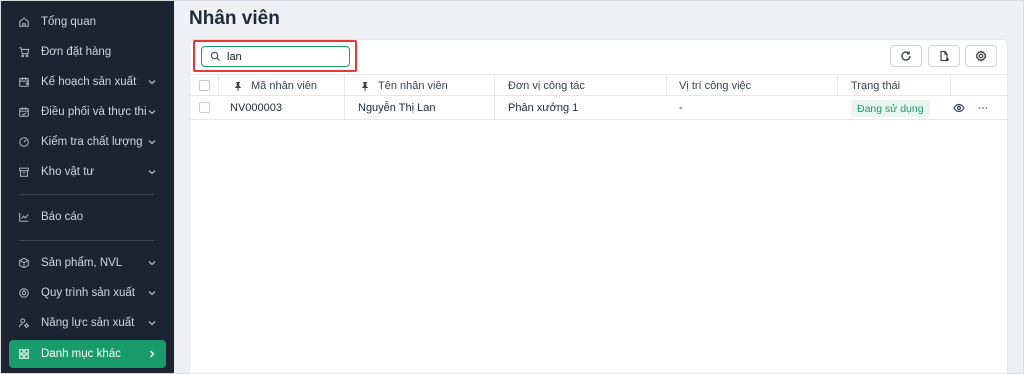 Image resolution: width=1024 pixels, height=374 pixels. I want to click on sidebar-item-reports: Báo cáo, so click(87, 217).